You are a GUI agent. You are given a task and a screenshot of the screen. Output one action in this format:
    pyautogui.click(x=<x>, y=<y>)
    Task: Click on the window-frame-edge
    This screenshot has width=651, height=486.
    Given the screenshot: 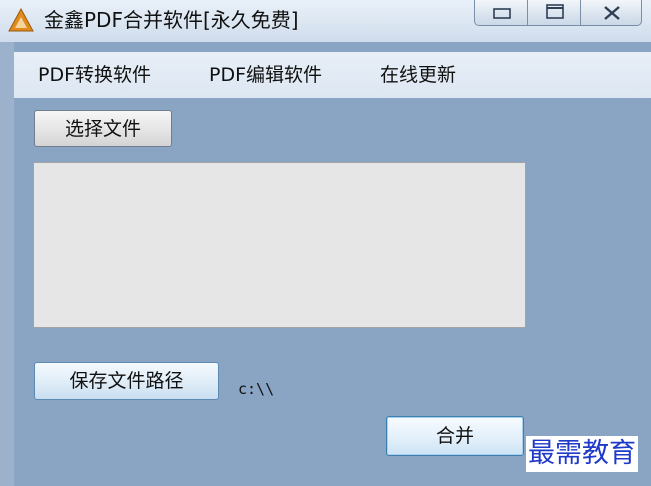 What is the action you would take?
    pyautogui.click(x=7, y=264)
    